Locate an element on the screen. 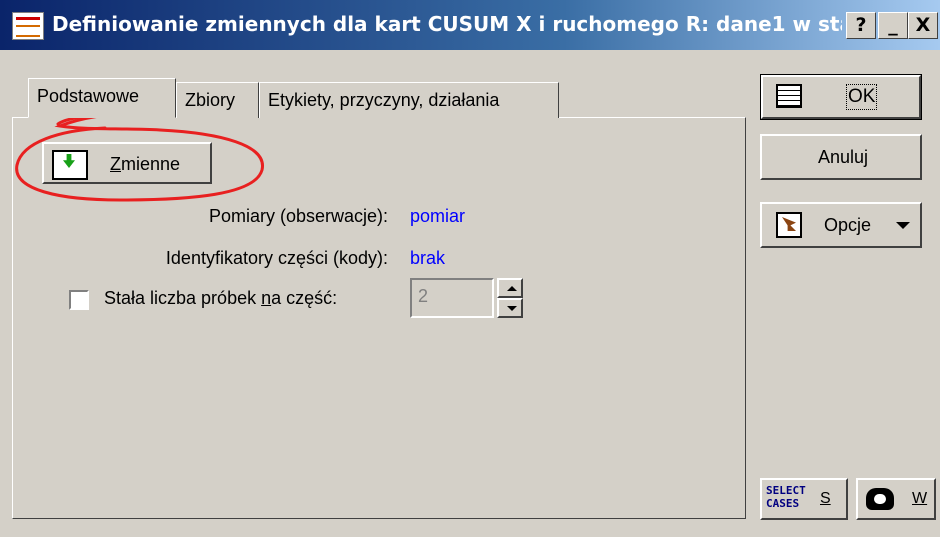 This screenshot has width=940, height=537. weights-key: W is located at coordinates (920, 498).